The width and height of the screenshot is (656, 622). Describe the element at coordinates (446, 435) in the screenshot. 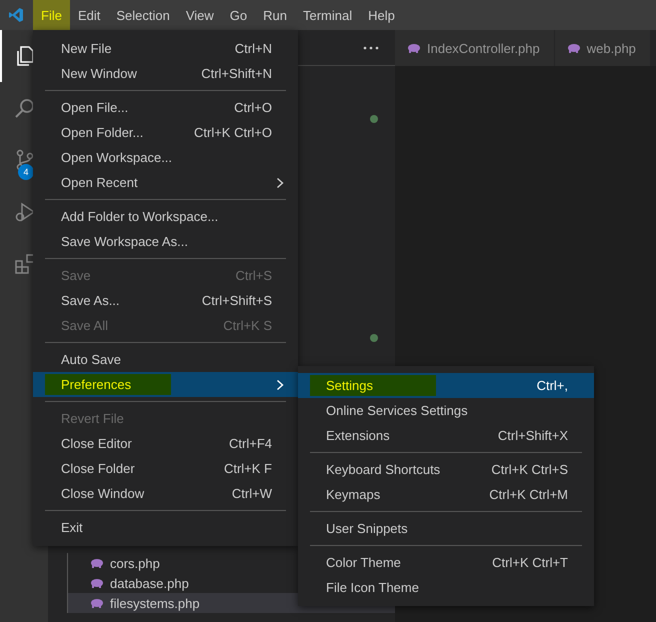

I see `menu-item: Extensions Ctrl+Shift+X` at that location.